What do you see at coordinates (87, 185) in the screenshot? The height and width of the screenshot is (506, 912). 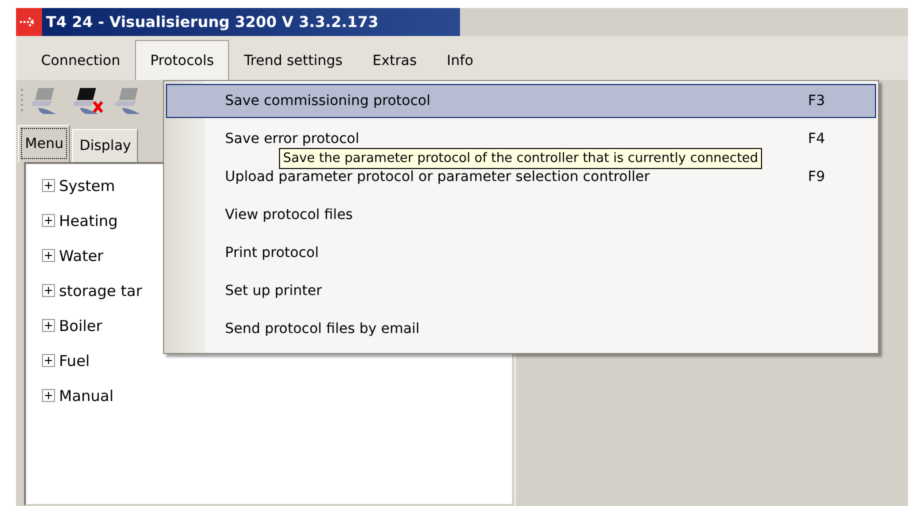 I see `tree-item: System` at bounding box center [87, 185].